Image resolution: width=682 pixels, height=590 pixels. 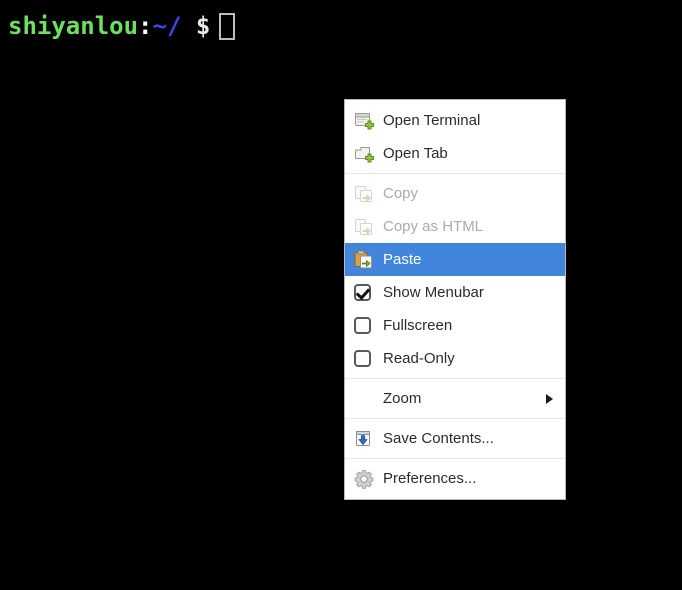 I want to click on new-terminal-icon, so click(x=367, y=121).